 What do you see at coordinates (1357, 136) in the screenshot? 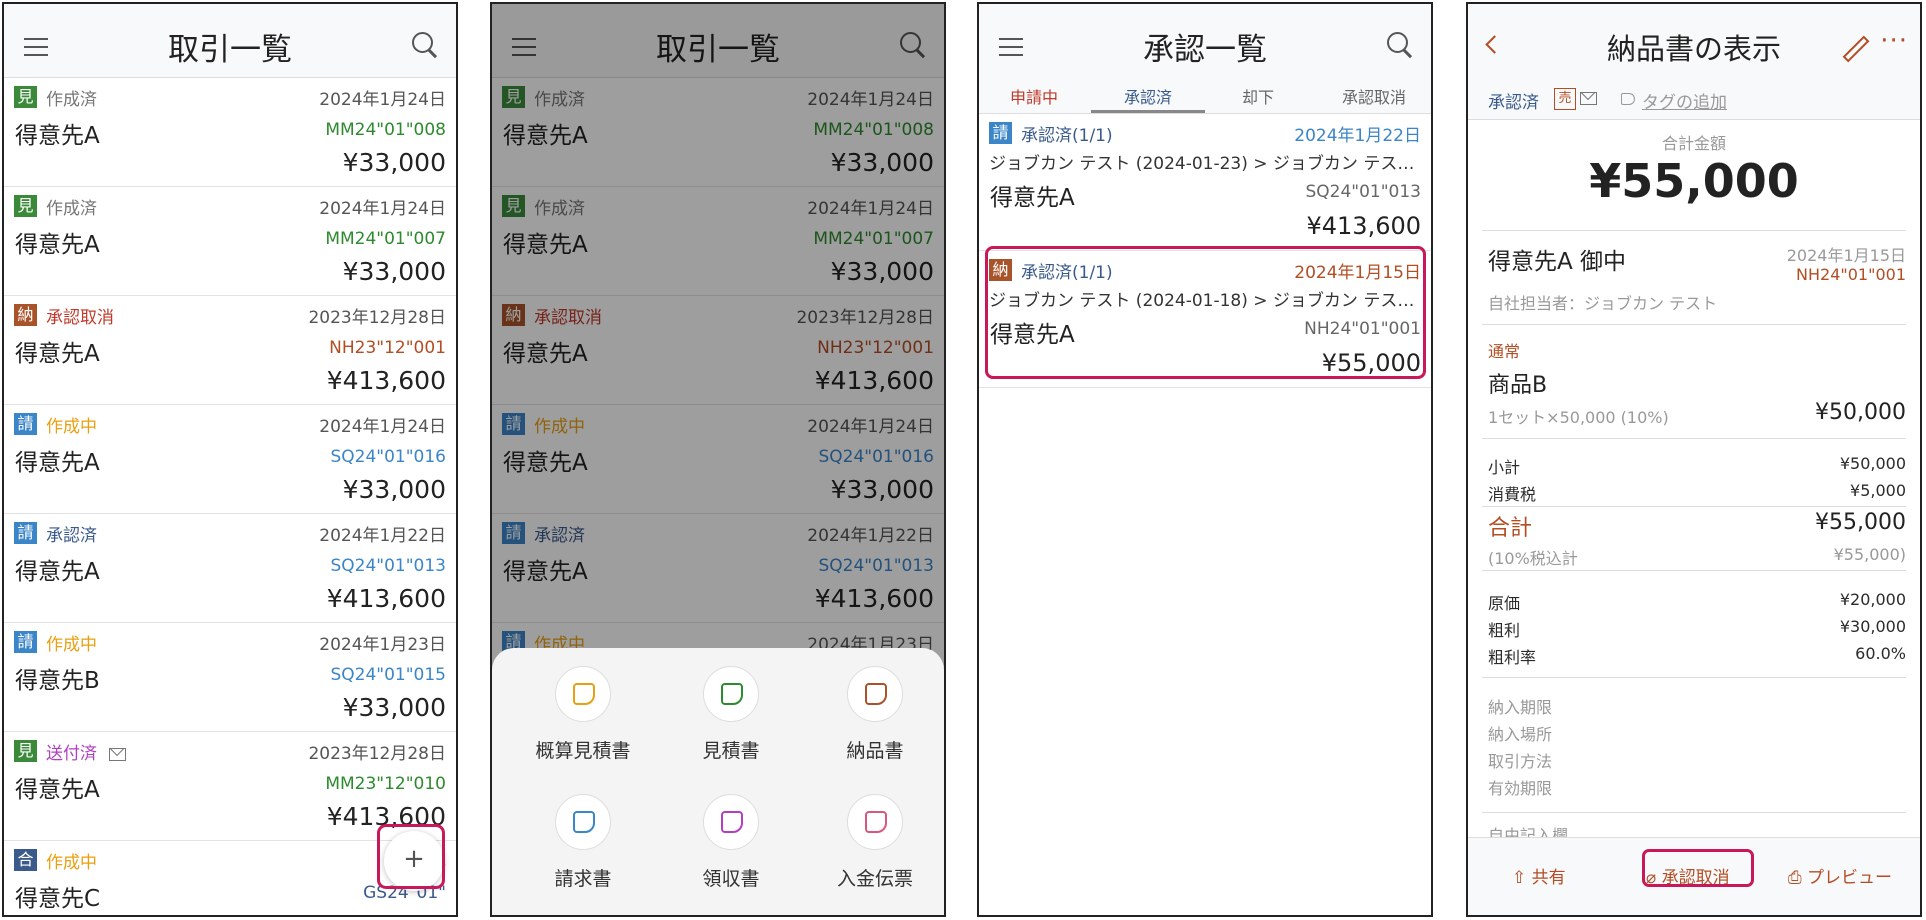
I see `doc-date: 2024年1月22日` at bounding box center [1357, 136].